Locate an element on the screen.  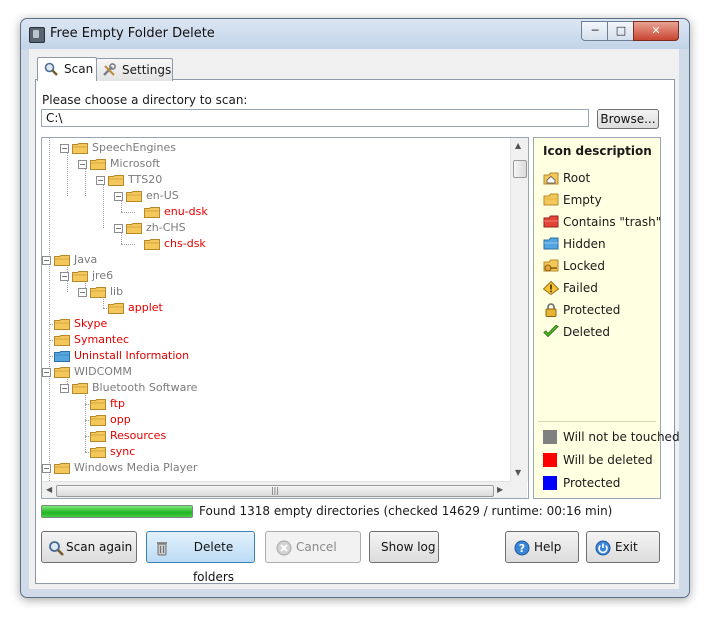
delete-folders-button: Delete folders is located at coordinates (200, 557).